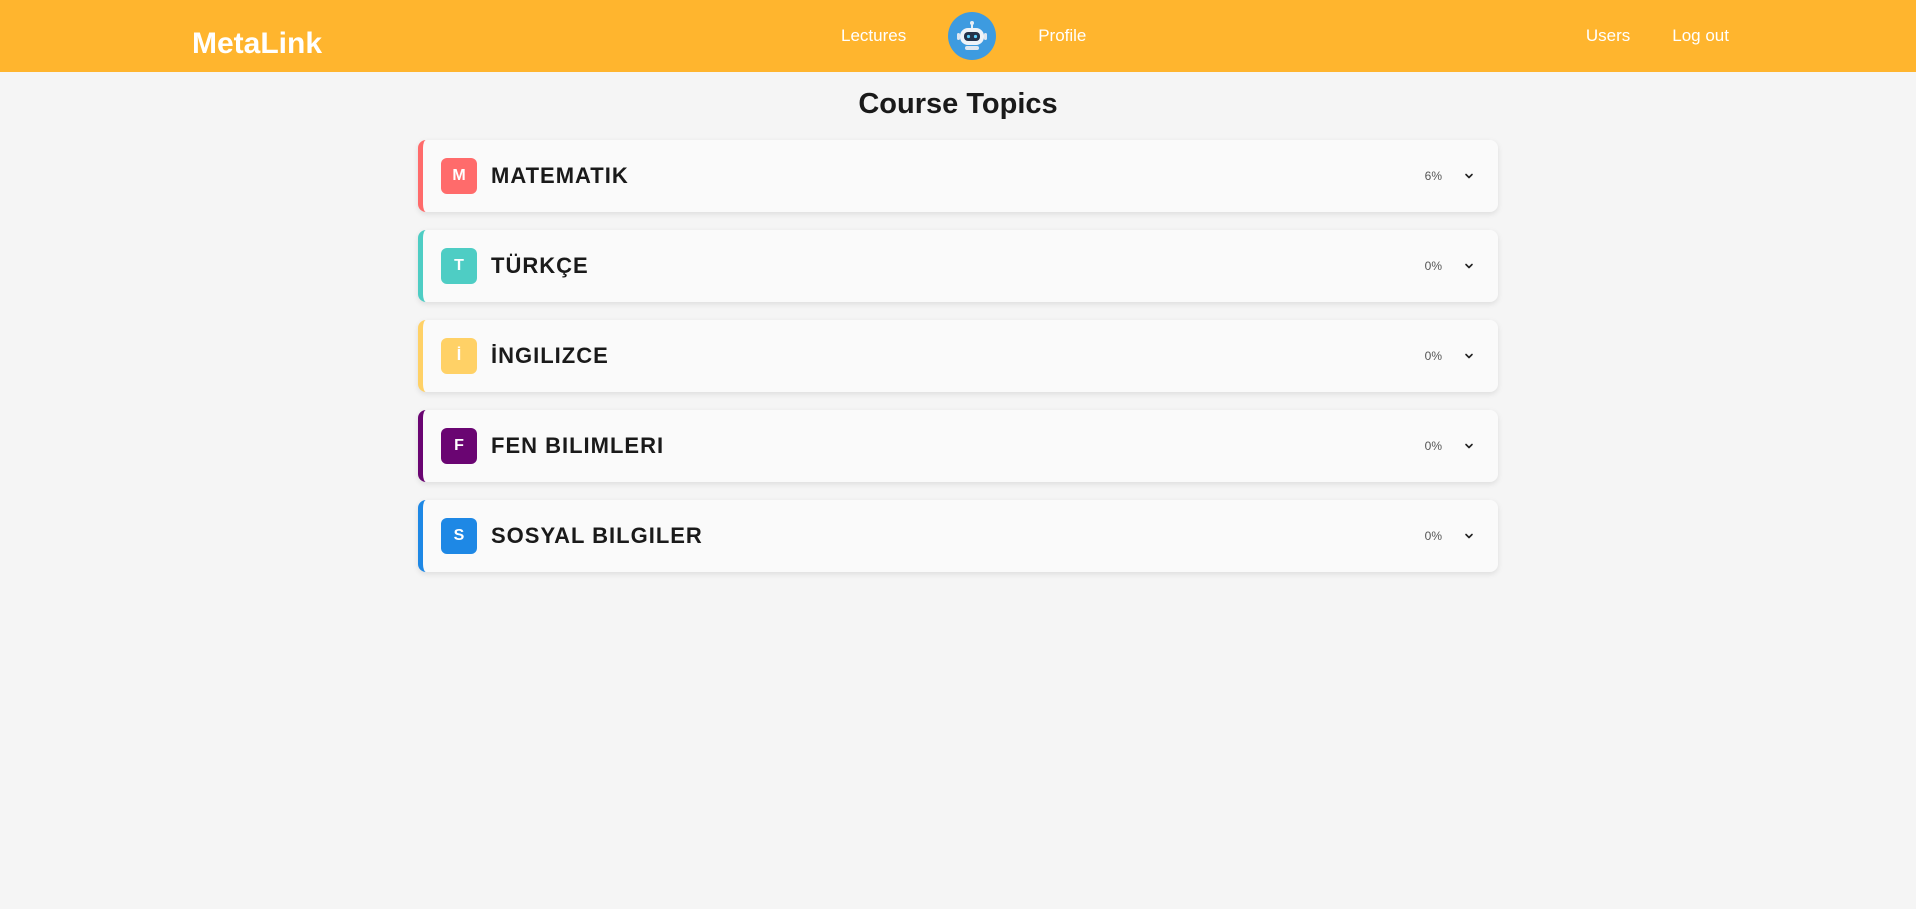  What do you see at coordinates (459, 266) in the screenshot?
I see `topic-letter-badge: T` at bounding box center [459, 266].